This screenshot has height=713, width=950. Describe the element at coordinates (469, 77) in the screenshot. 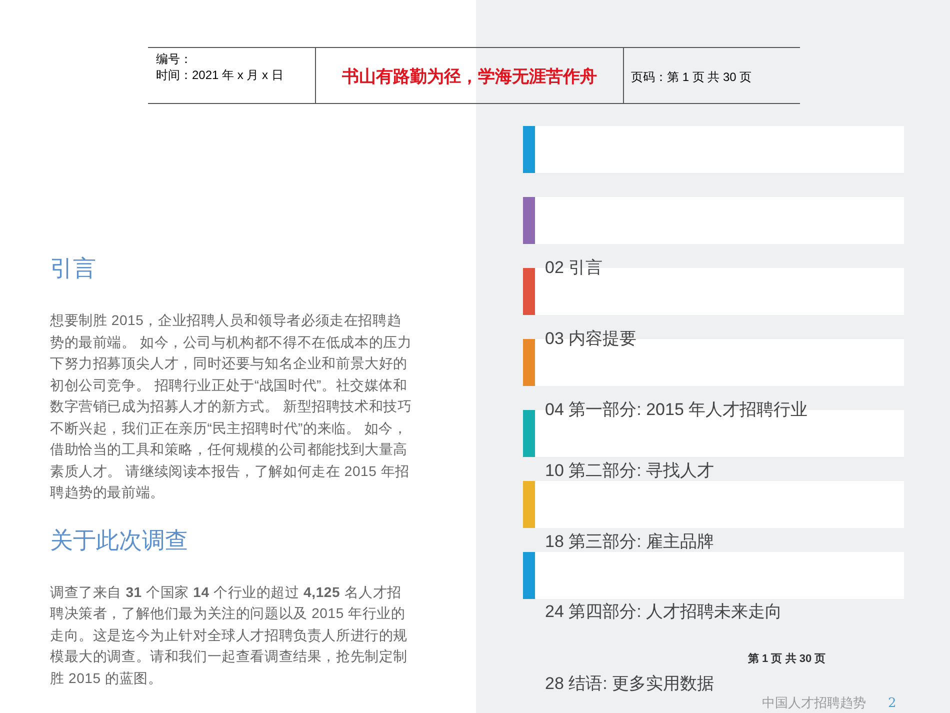

I see `motto-text: 书山有路勤为径，学海无涯苦作舟` at that location.